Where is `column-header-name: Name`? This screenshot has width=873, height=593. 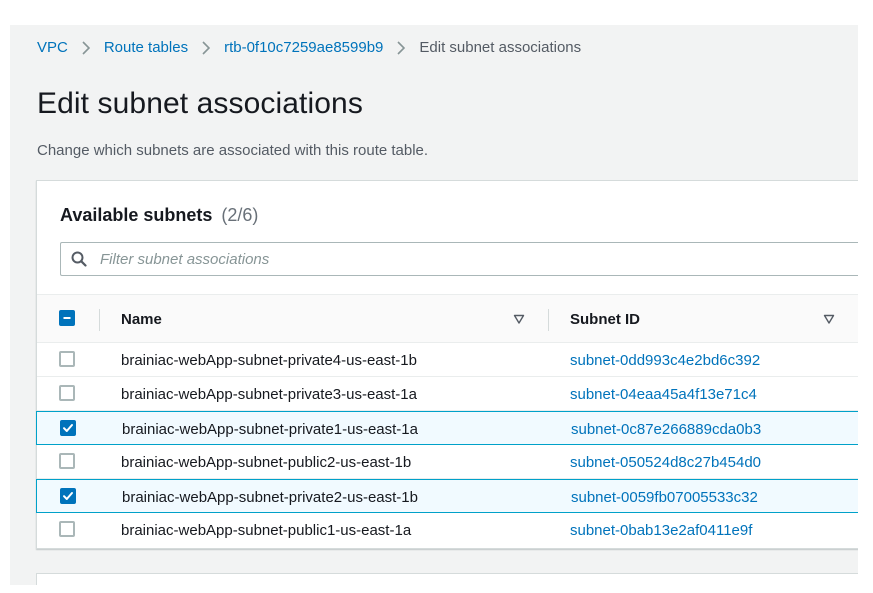
column-header-name: Name is located at coordinates (141, 319).